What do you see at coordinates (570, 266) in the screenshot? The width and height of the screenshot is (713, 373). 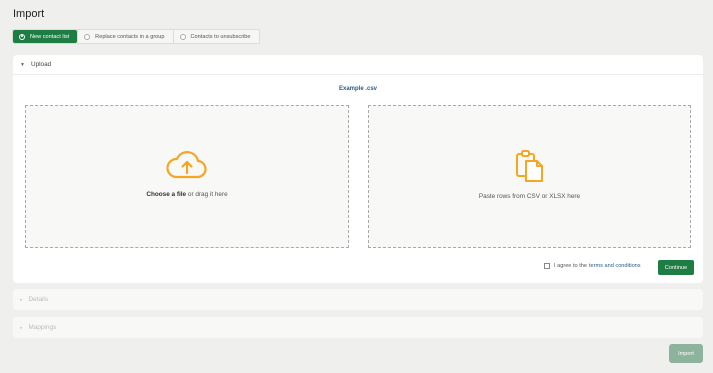 I see `agree-prefix: I agree to the` at bounding box center [570, 266].